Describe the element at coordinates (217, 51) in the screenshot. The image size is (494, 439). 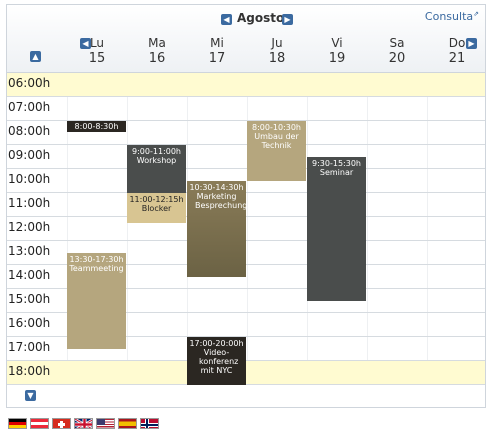
I see `day-header: Mi 17` at that location.